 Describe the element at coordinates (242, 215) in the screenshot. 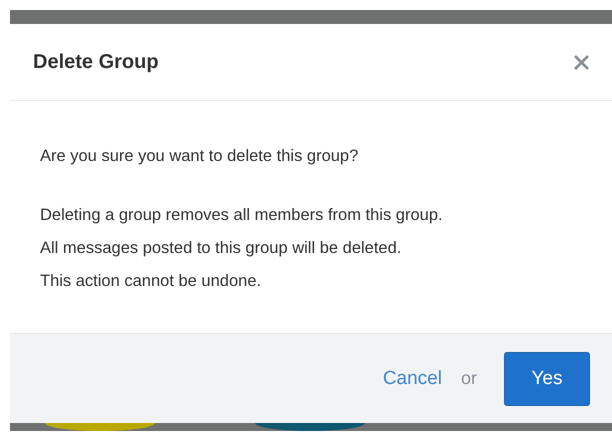

I see `warning-text: Deleting a group removes all members from this group.` at that location.